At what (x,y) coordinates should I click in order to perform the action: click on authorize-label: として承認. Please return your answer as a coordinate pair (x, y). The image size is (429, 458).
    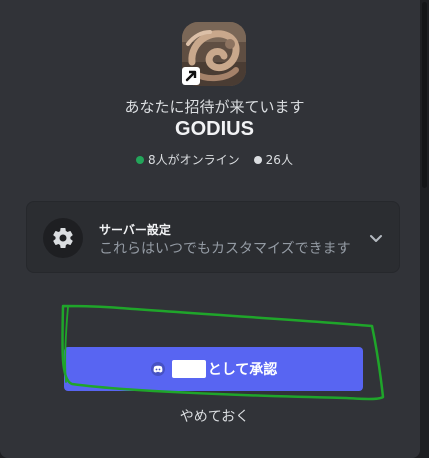
    Looking at the image, I should click on (242, 370).